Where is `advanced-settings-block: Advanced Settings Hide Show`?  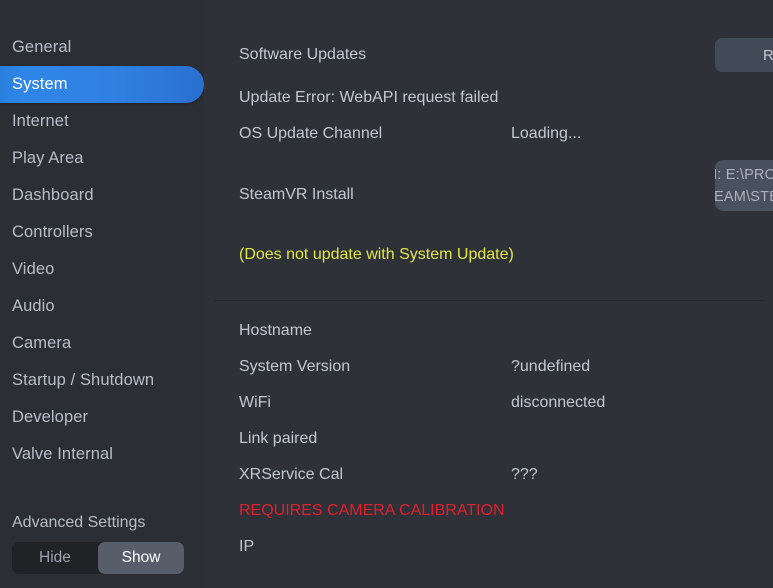 advanced-settings-block: Advanced Settings Hide Show is located at coordinates (102, 544).